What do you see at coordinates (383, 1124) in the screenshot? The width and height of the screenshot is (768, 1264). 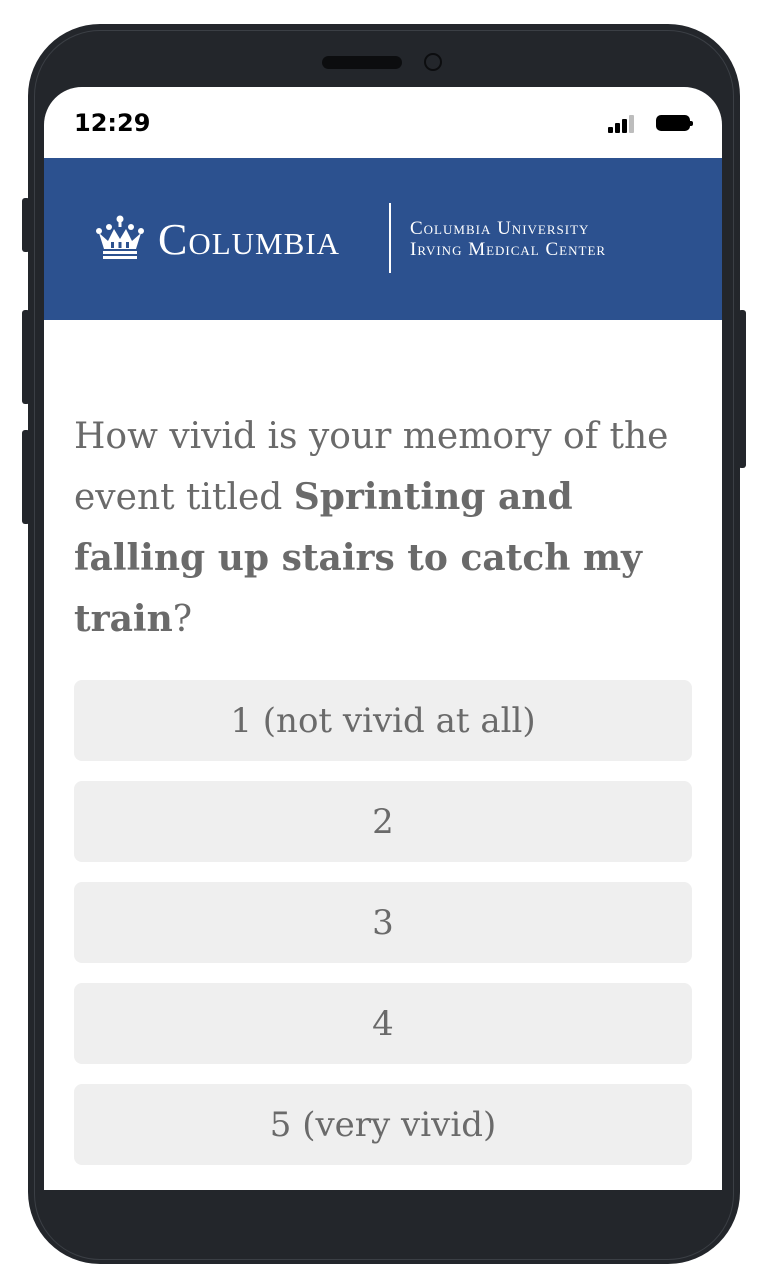 I see `answer-option-5: 5 (very vivid)` at bounding box center [383, 1124].